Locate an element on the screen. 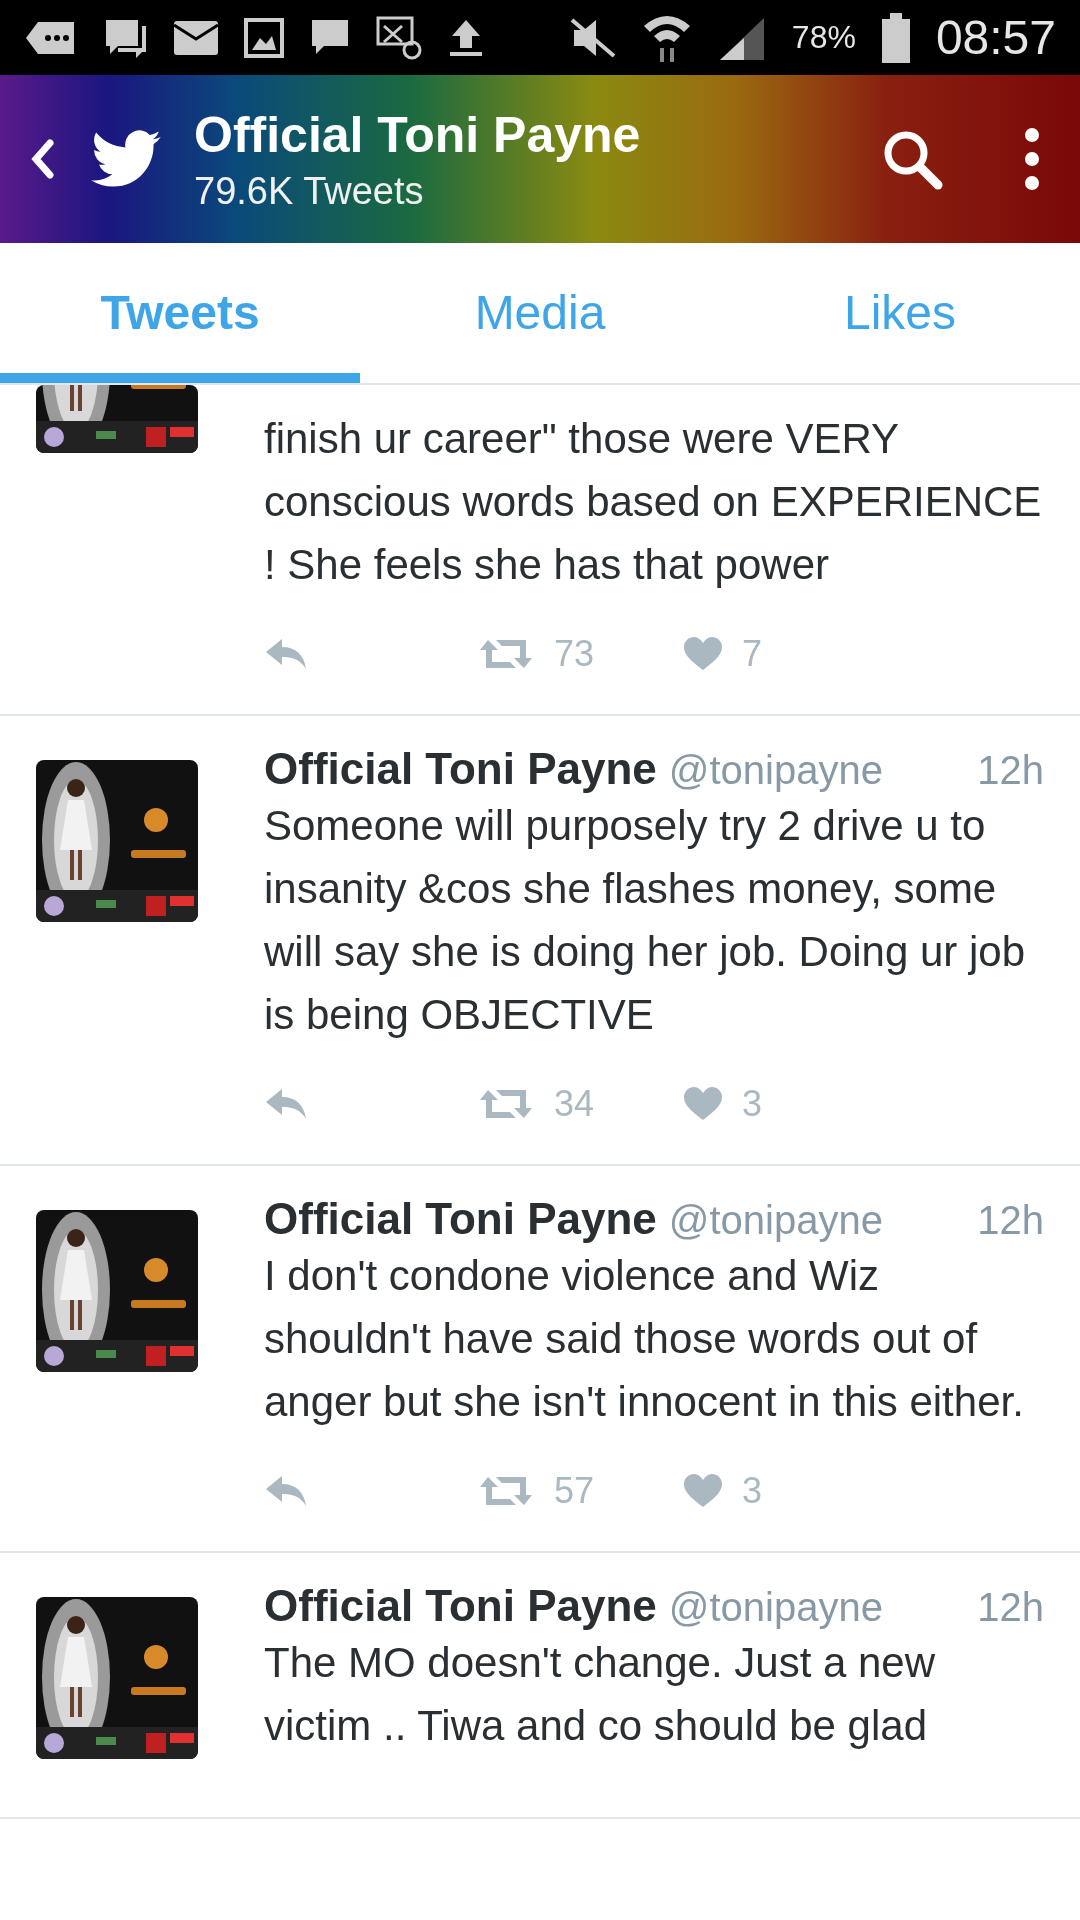  mute-icon is located at coordinates (592, 37).